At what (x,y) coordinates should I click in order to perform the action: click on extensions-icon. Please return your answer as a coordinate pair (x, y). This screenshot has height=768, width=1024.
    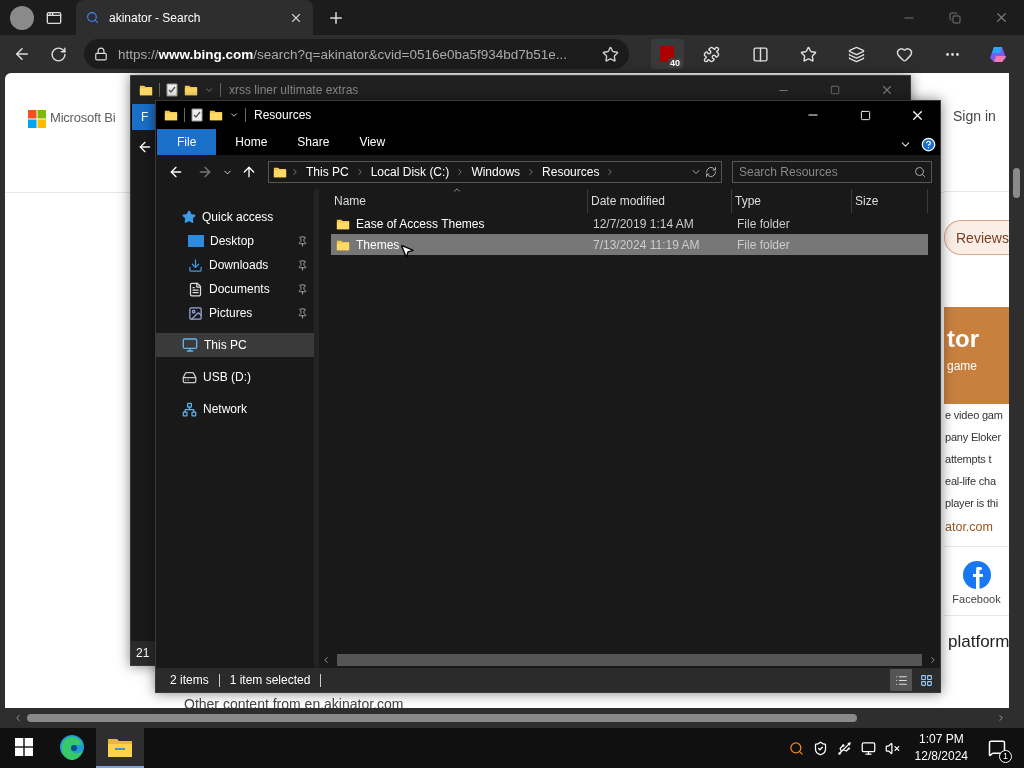
    Looking at the image, I should click on (711, 54).